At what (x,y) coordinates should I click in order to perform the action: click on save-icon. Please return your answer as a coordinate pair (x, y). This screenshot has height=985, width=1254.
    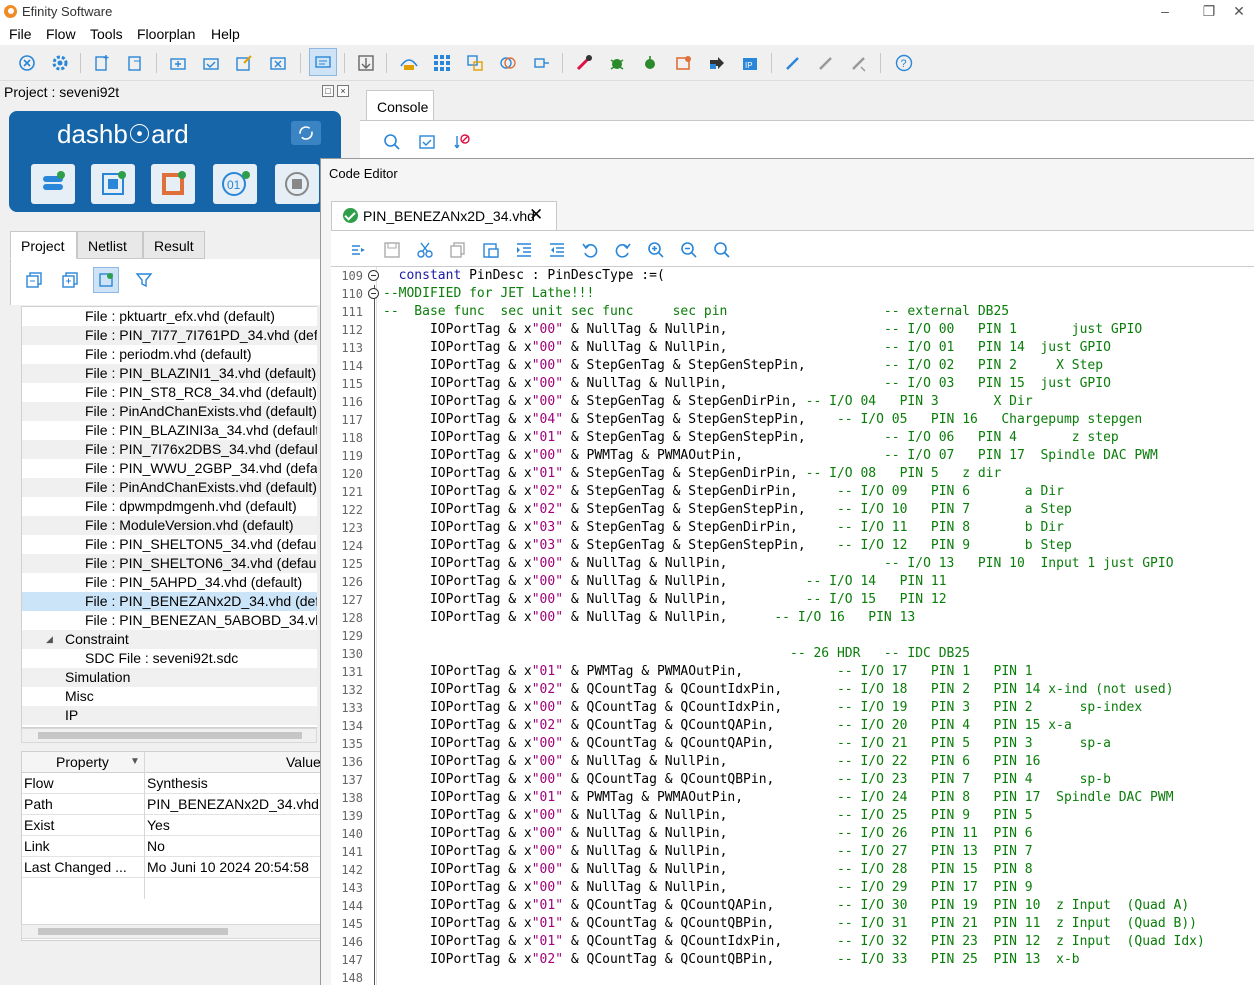
    Looking at the image, I should click on (392, 250).